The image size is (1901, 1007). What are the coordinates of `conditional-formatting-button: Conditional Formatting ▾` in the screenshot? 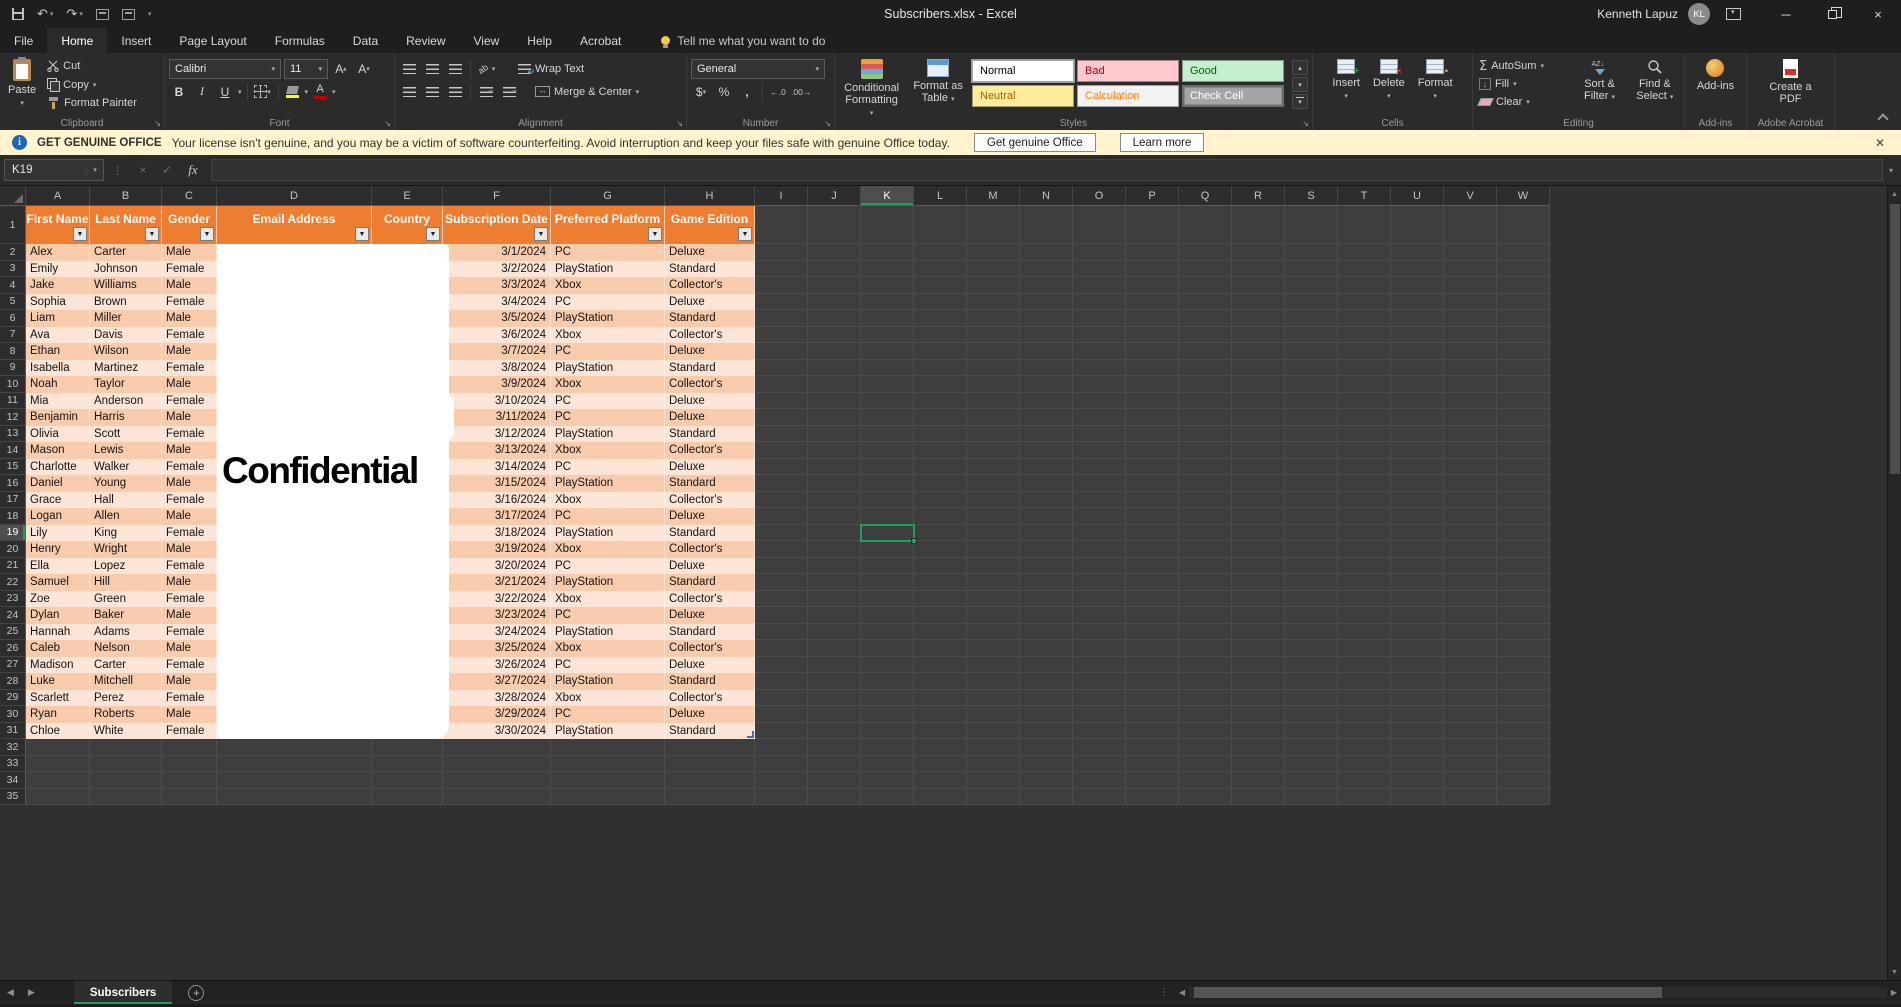 It's located at (871, 89).